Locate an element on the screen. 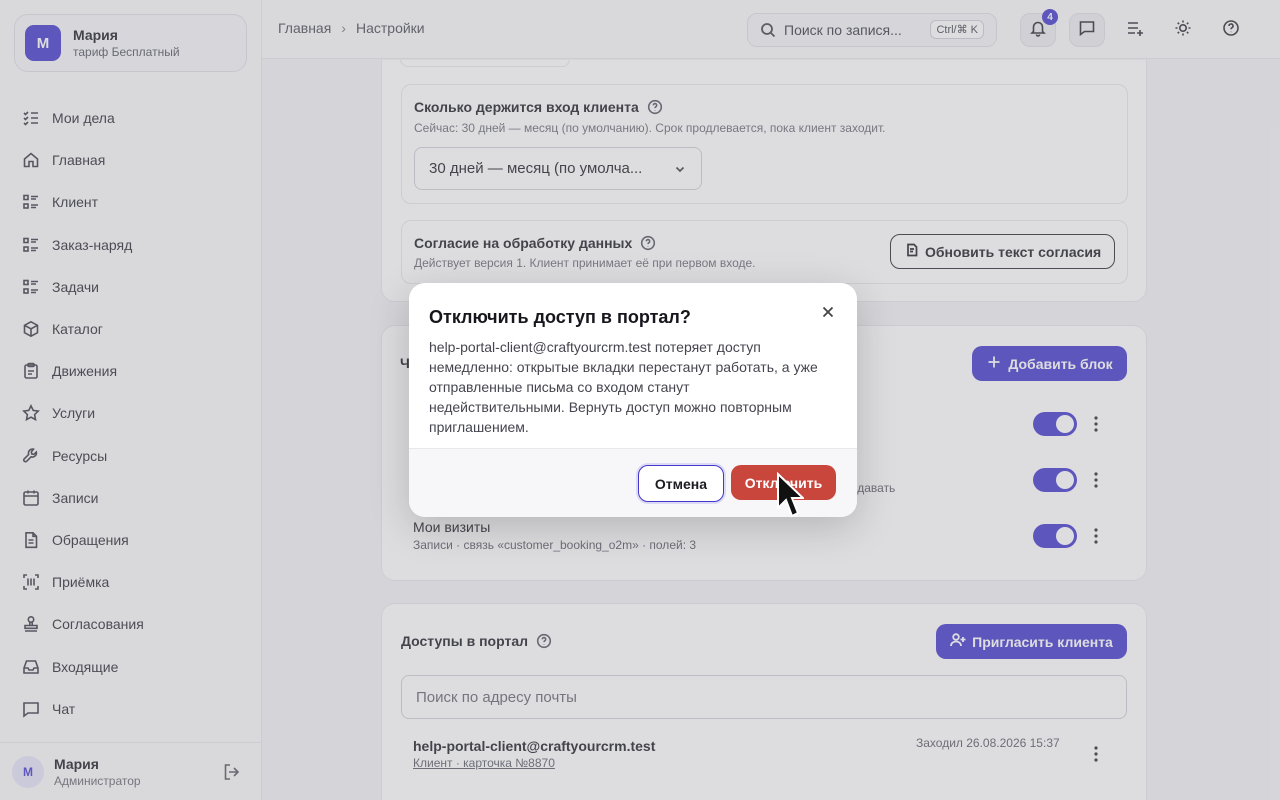 This screenshot has height=800, width=1280. close-icon is located at coordinates (829, 313).